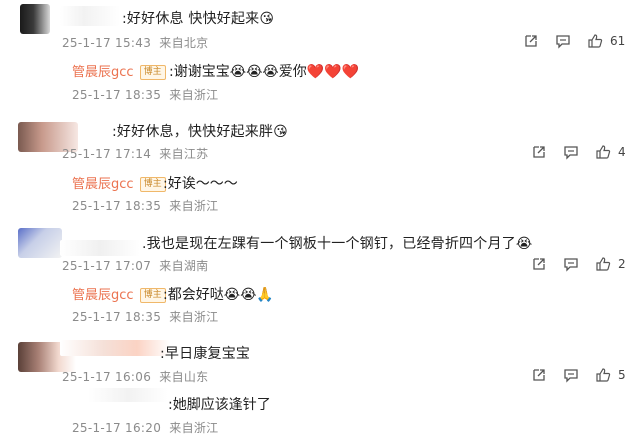  Describe the element at coordinates (107, 154) in the screenshot. I see `comment-date: 25-1-17 17:14` at that location.